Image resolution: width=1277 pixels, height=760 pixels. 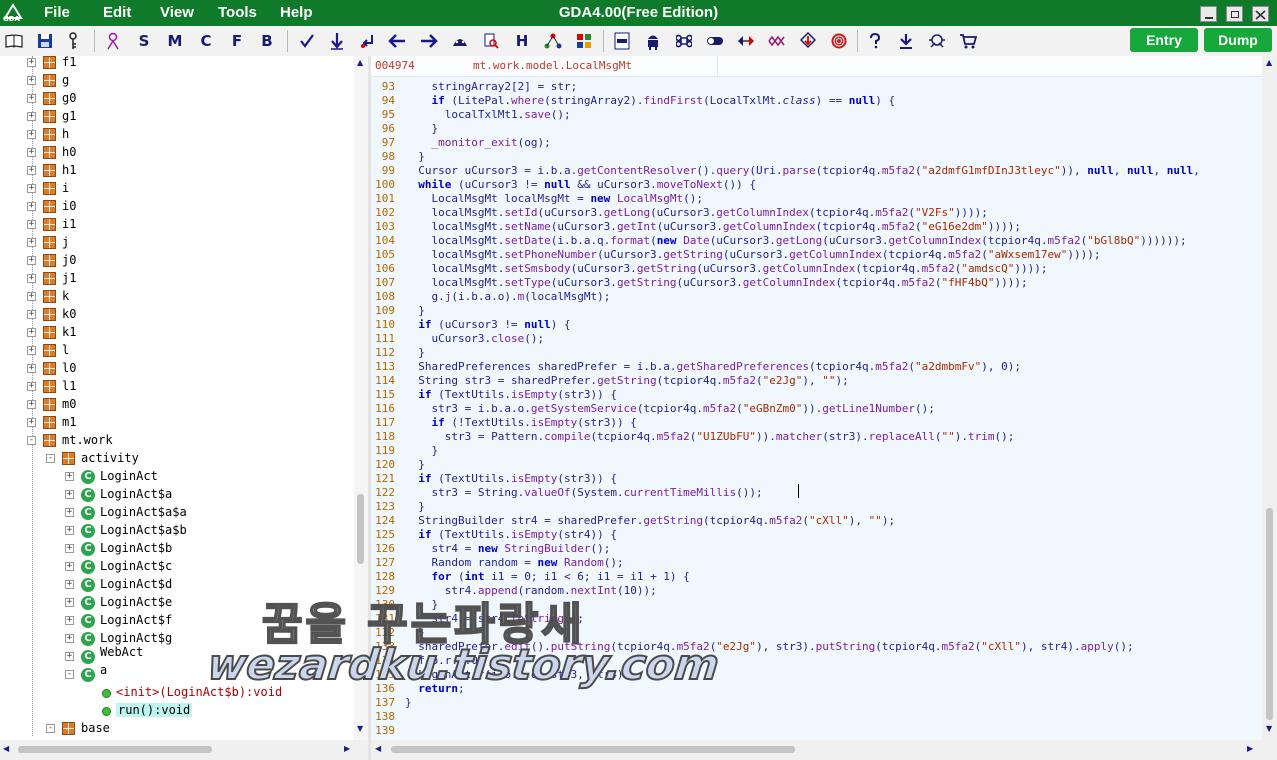 I want to click on tree-hscrollbar: ◀ ▶, so click(x=184, y=750).